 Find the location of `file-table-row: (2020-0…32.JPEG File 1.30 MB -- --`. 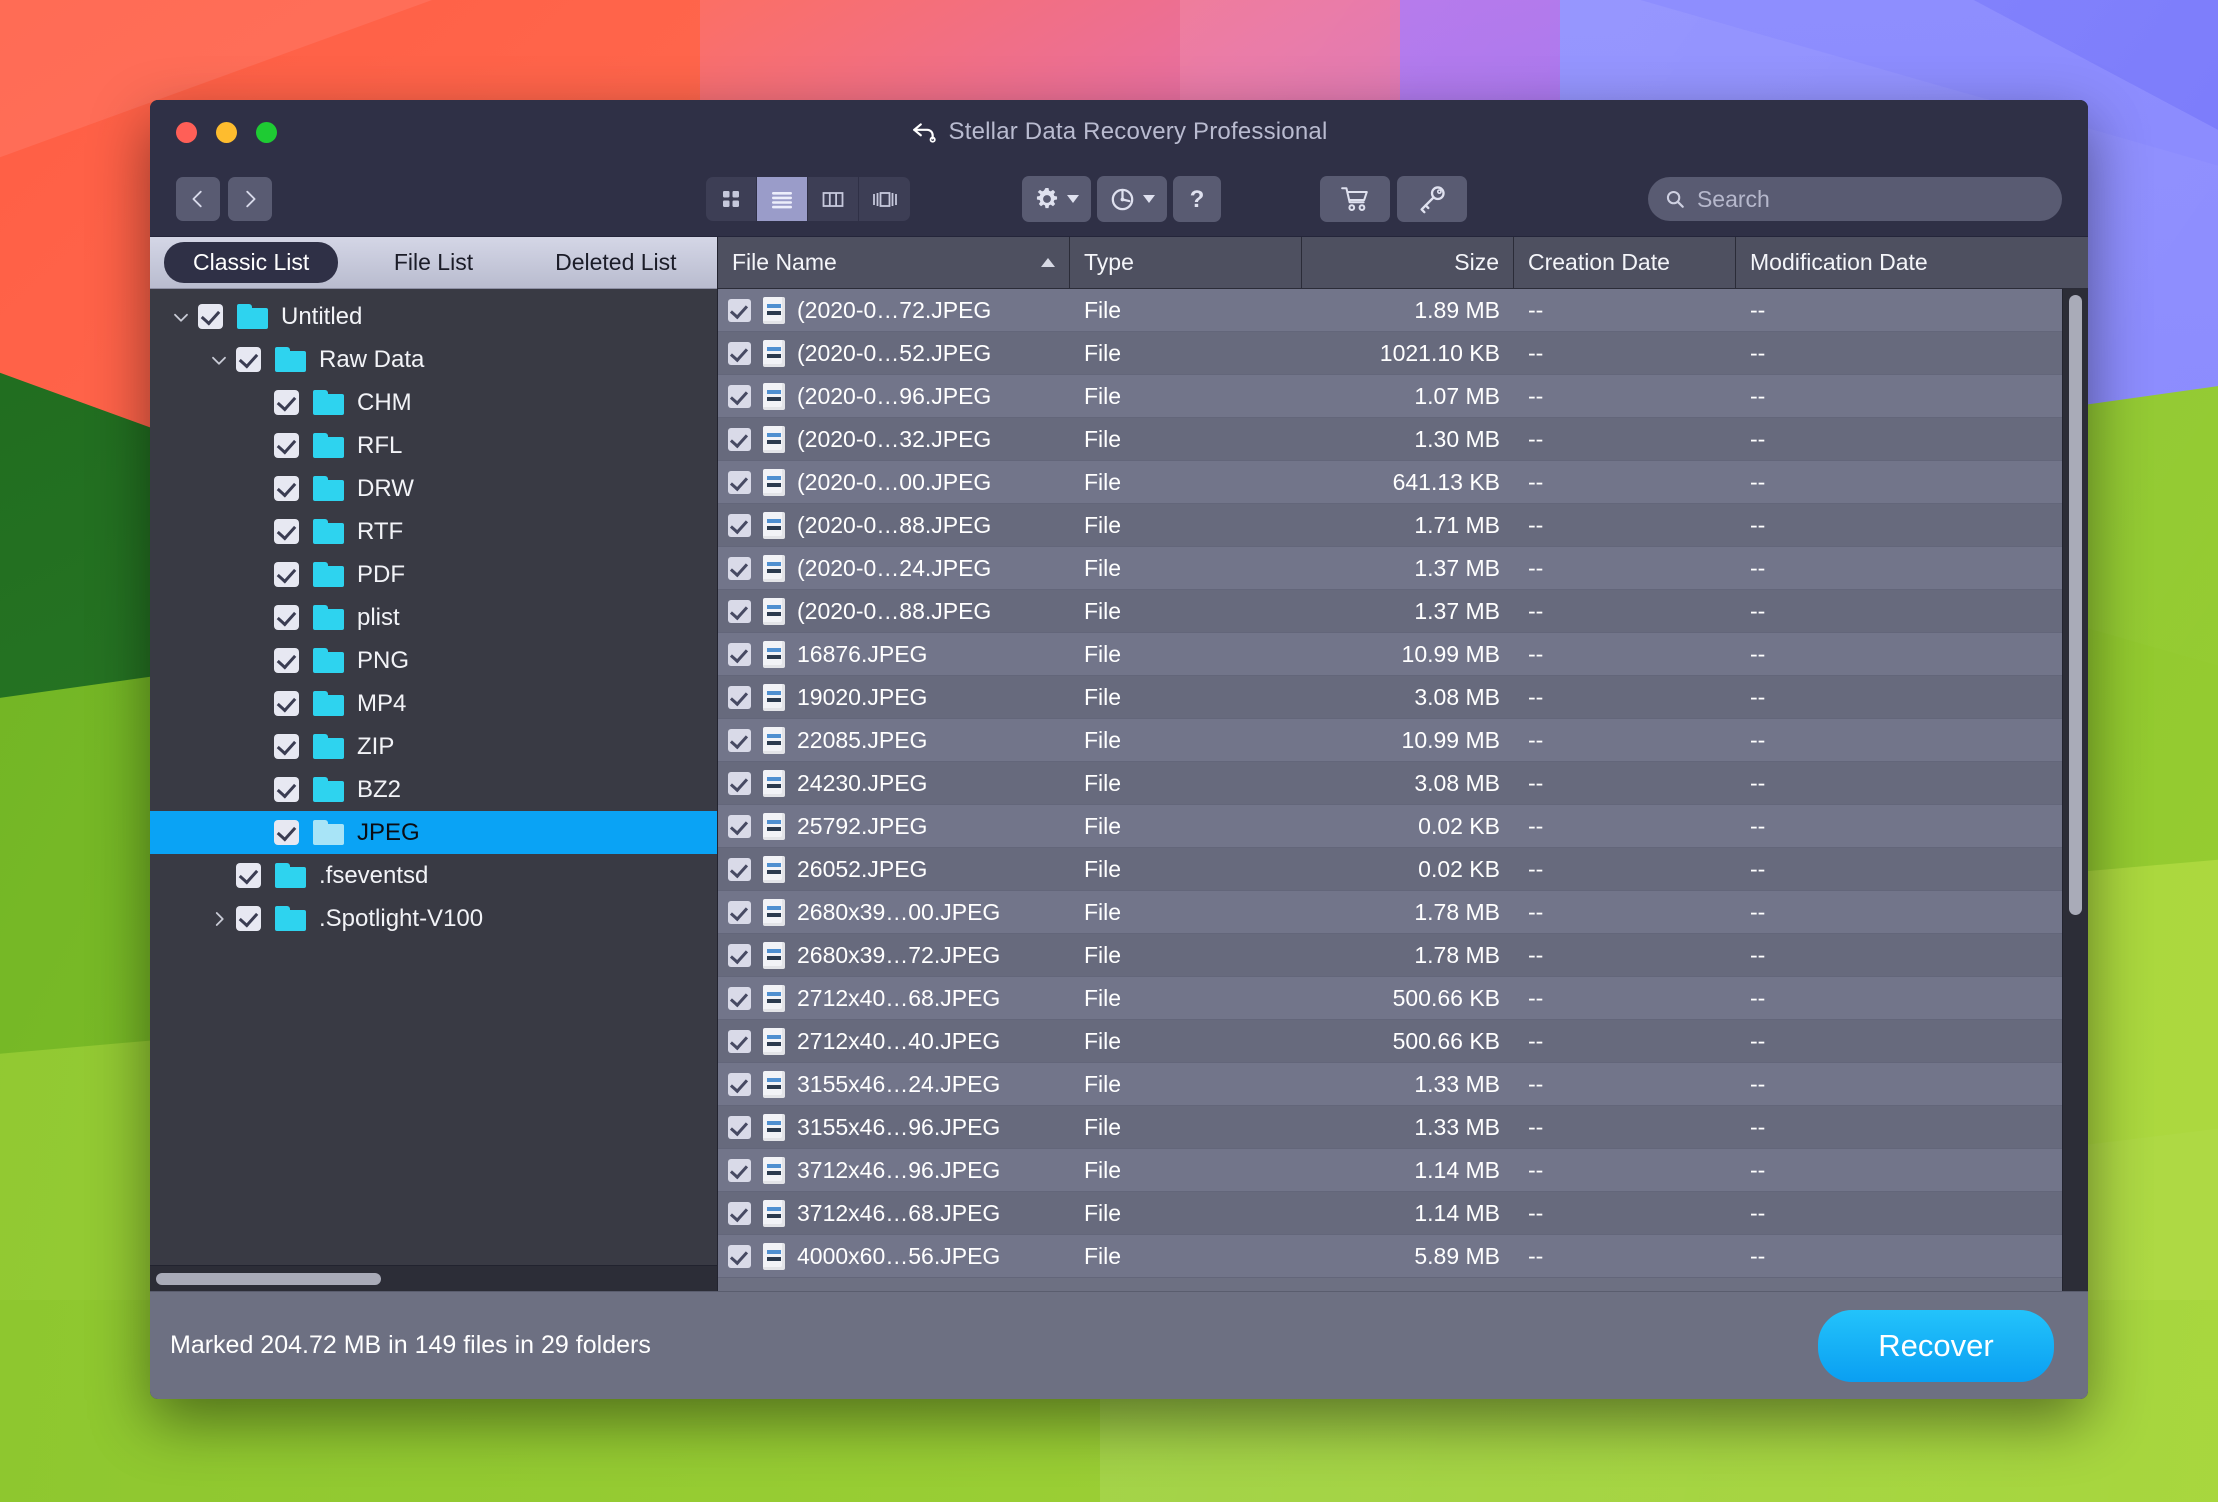

file-table-row: (2020-0…32.JPEG File 1.30 MB -- -- is located at coordinates (1390, 439).